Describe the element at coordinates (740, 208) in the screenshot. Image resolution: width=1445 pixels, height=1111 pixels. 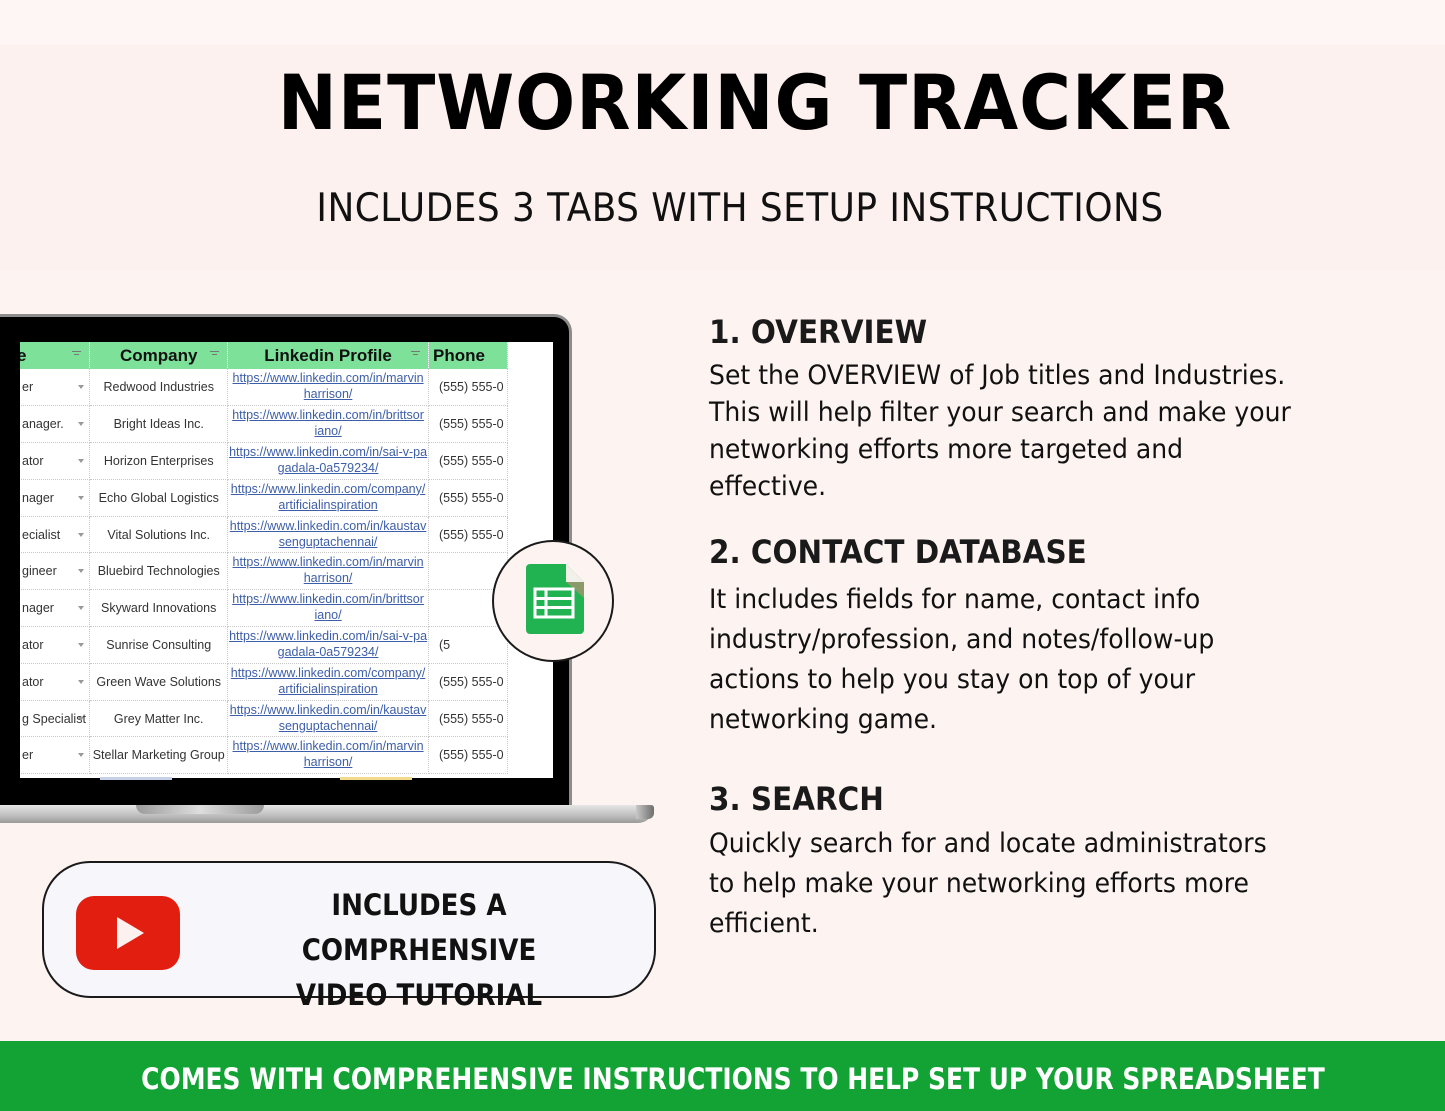
I see `page-subtitle: INCLUDES 3 TABS WITH SETUP INSTRUCTIONS` at that location.